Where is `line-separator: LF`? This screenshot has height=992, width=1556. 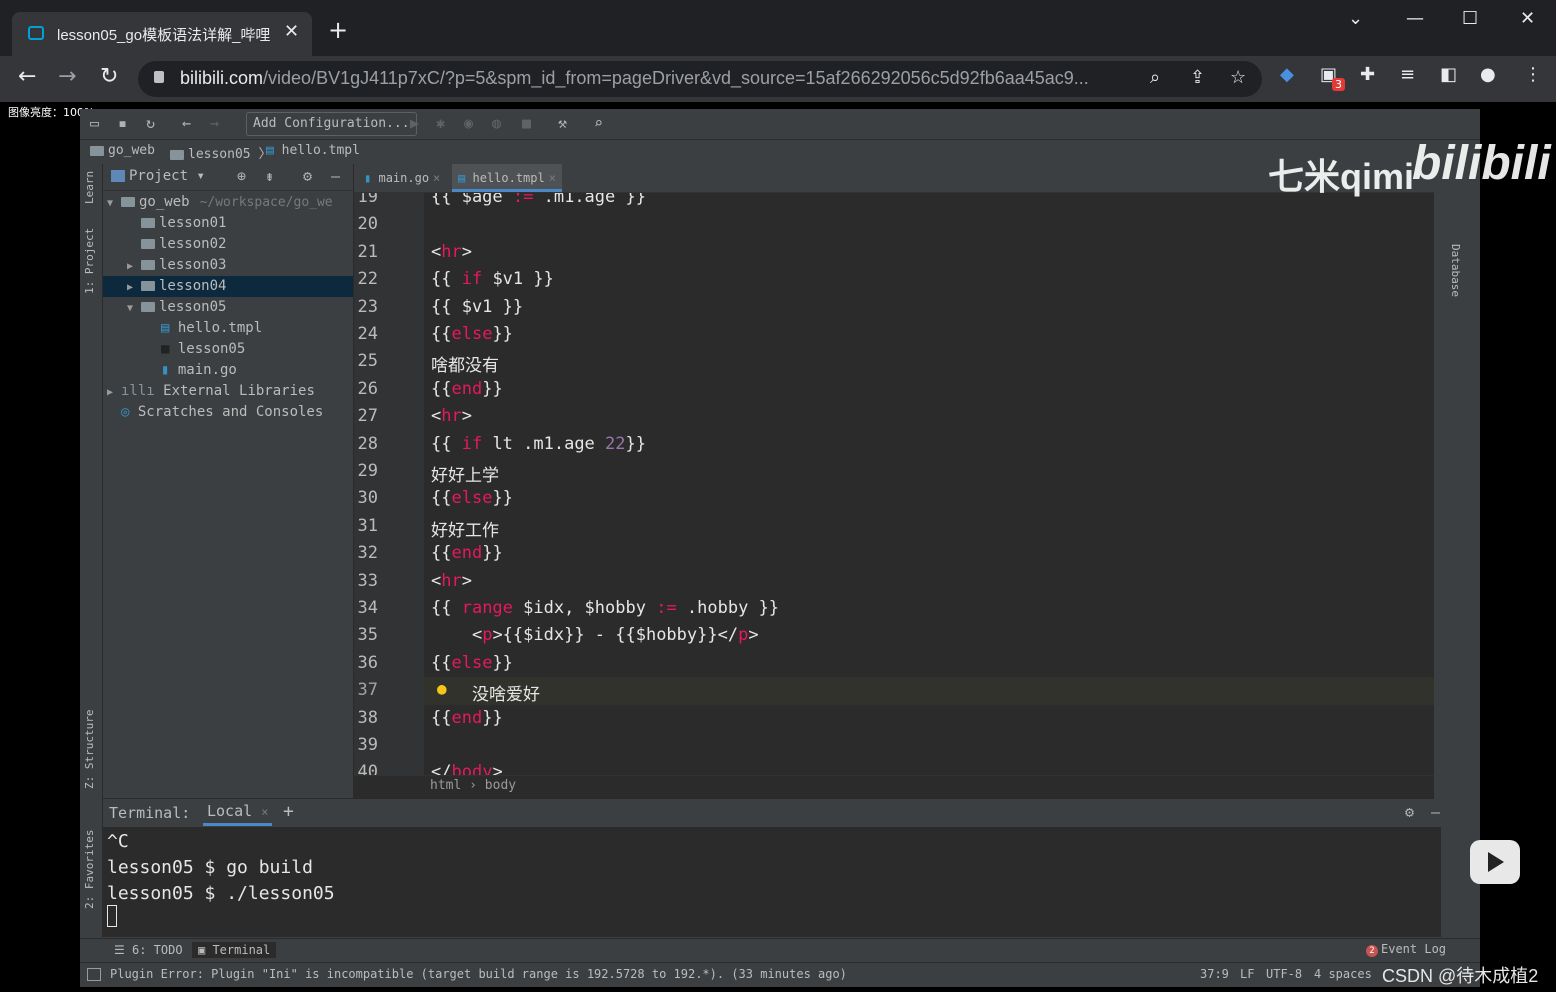 line-separator: LF is located at coordinates (1247, 974).